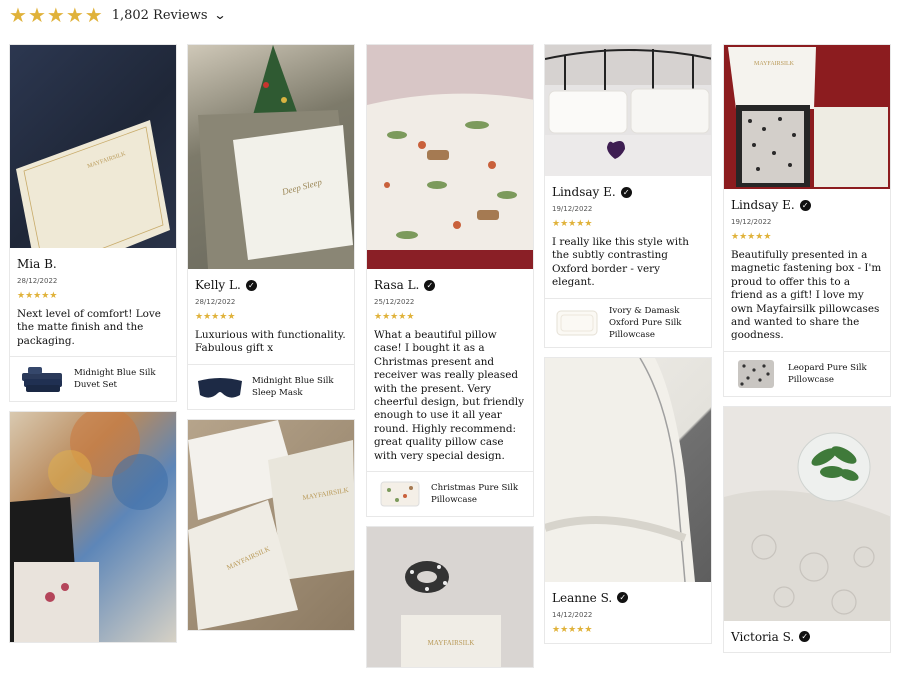 Image resolution: width=900 pixels, height=677 pixels. I want to click on reviewer-name: Leanne S., so click(582, 597).